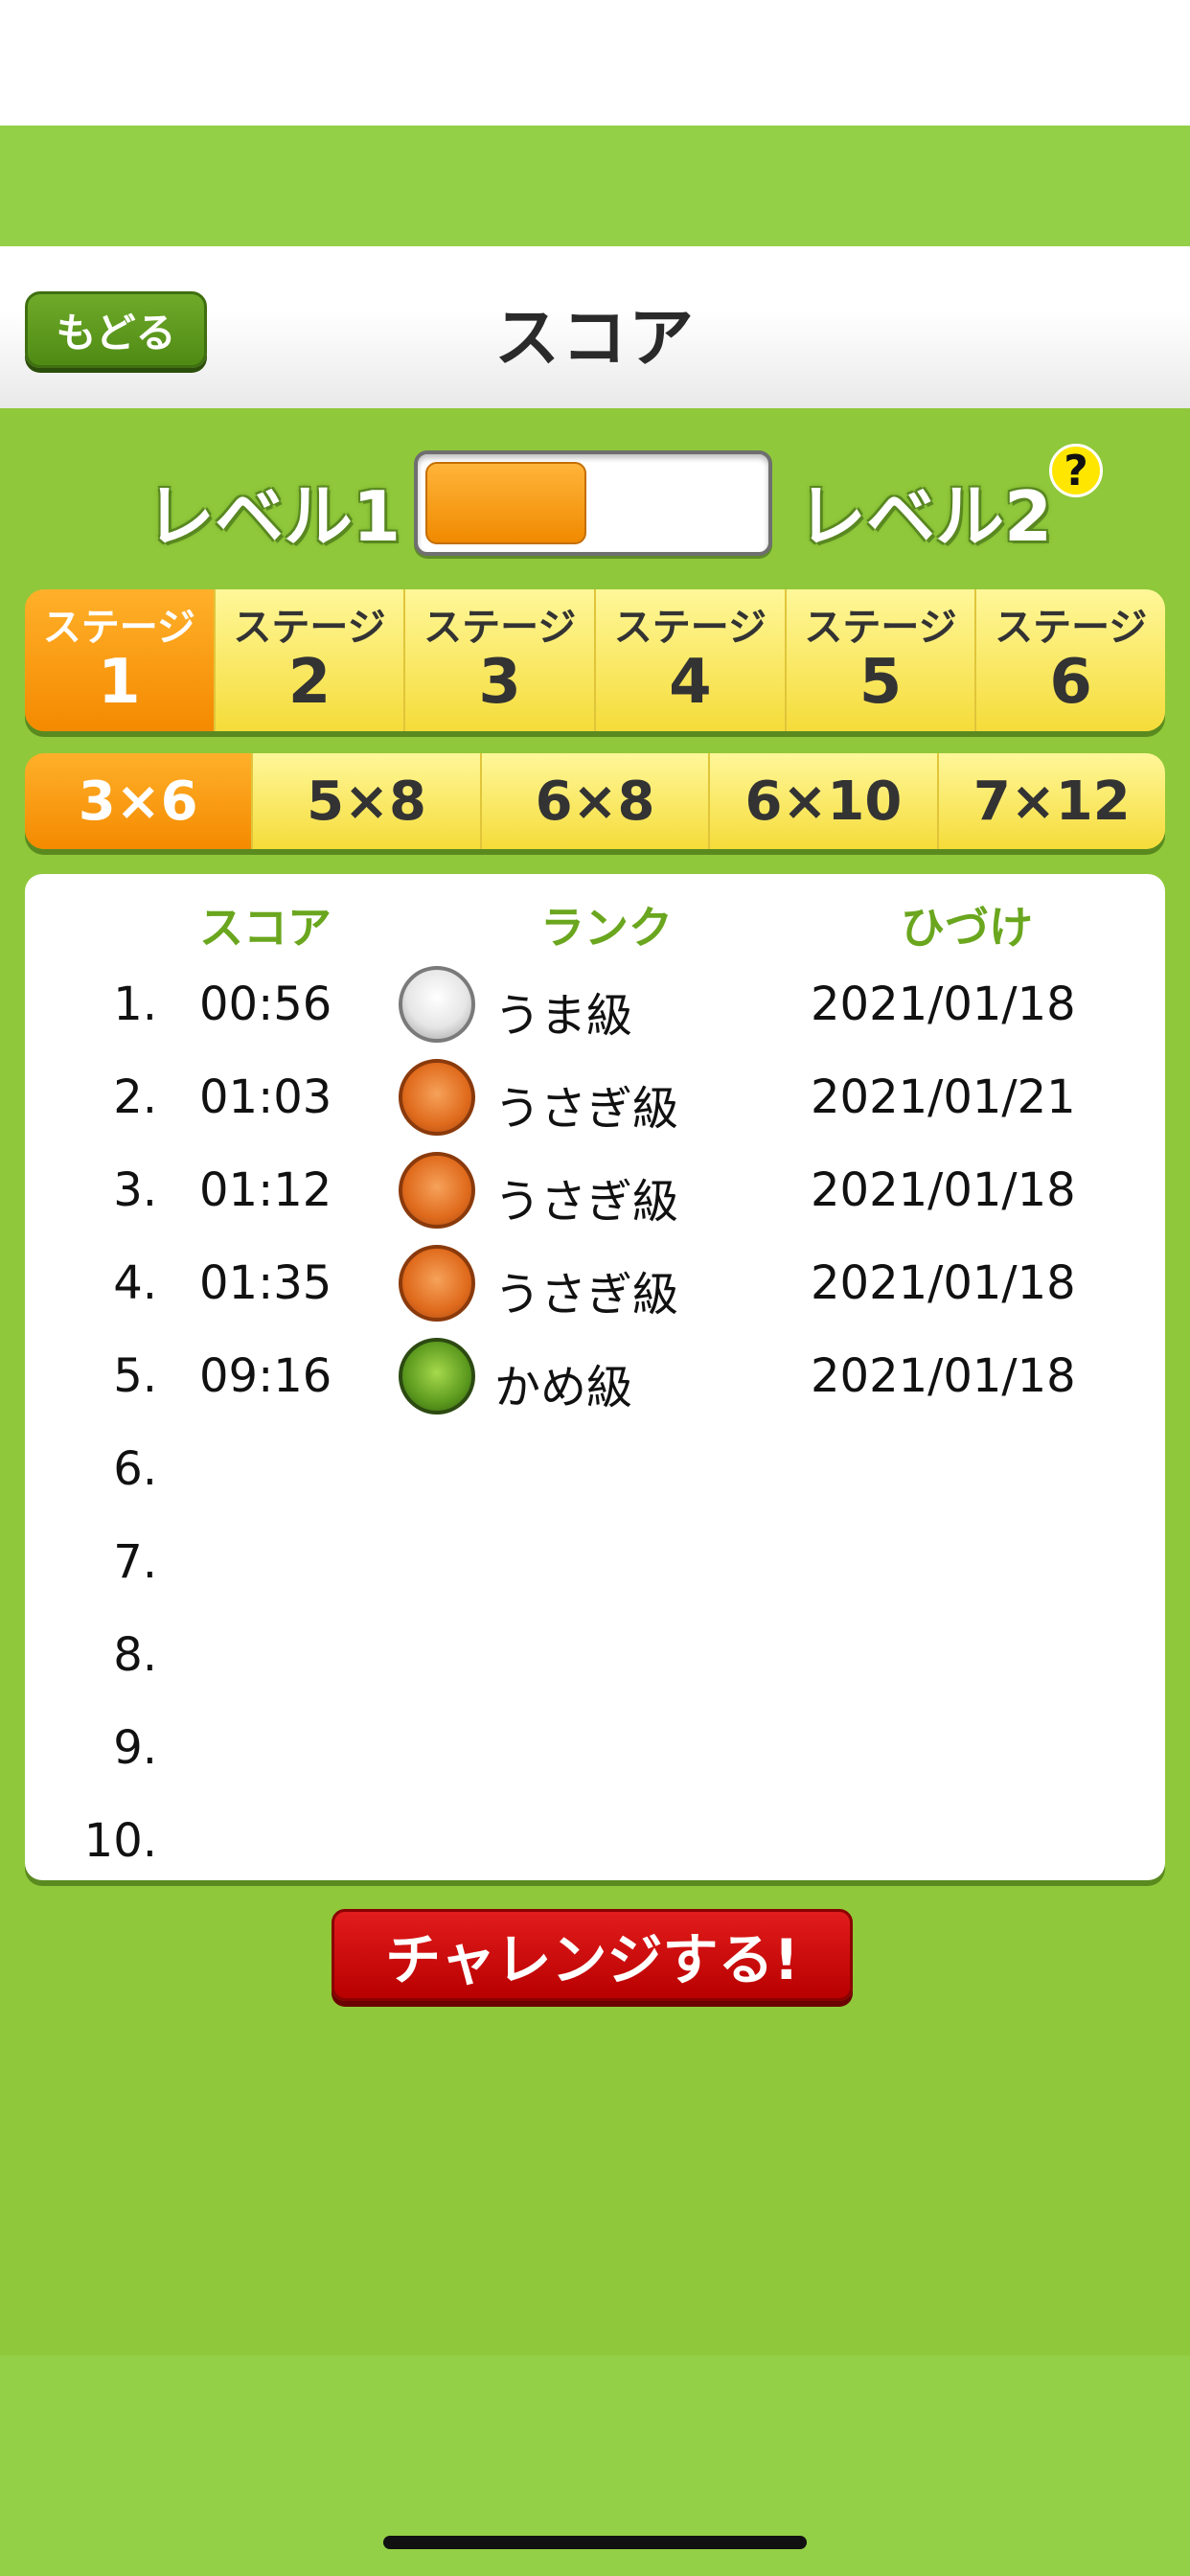 This screenshot has height=2576, width=1190. What do you see at coordinates (135, 1190) in the screenshot?
I see `row-rank-number: 3.` at bounding box center [135, 1190].